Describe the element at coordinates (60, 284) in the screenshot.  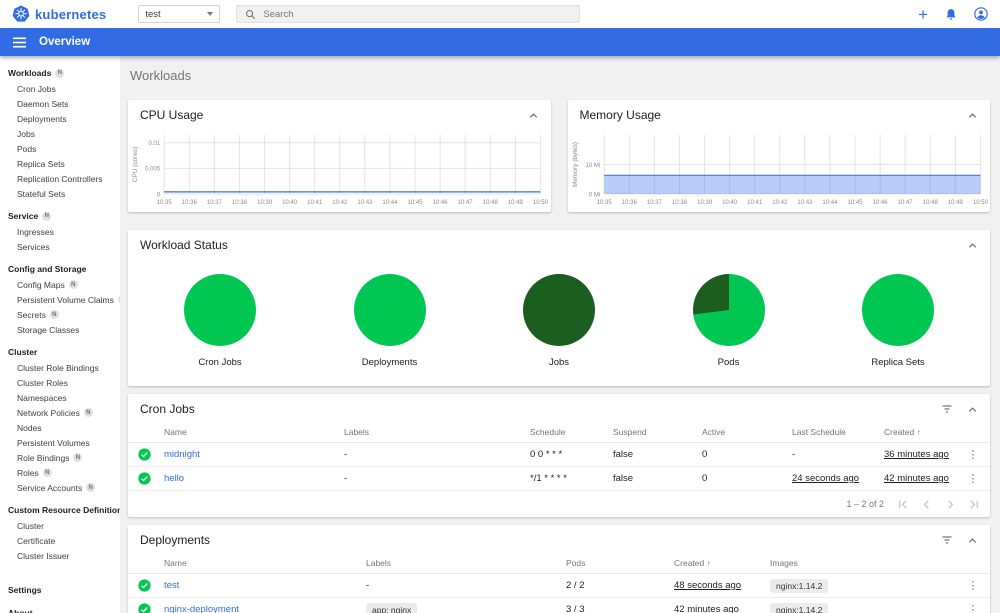
I see `sidebar-item-config-maps: Config Maps N` at that location.